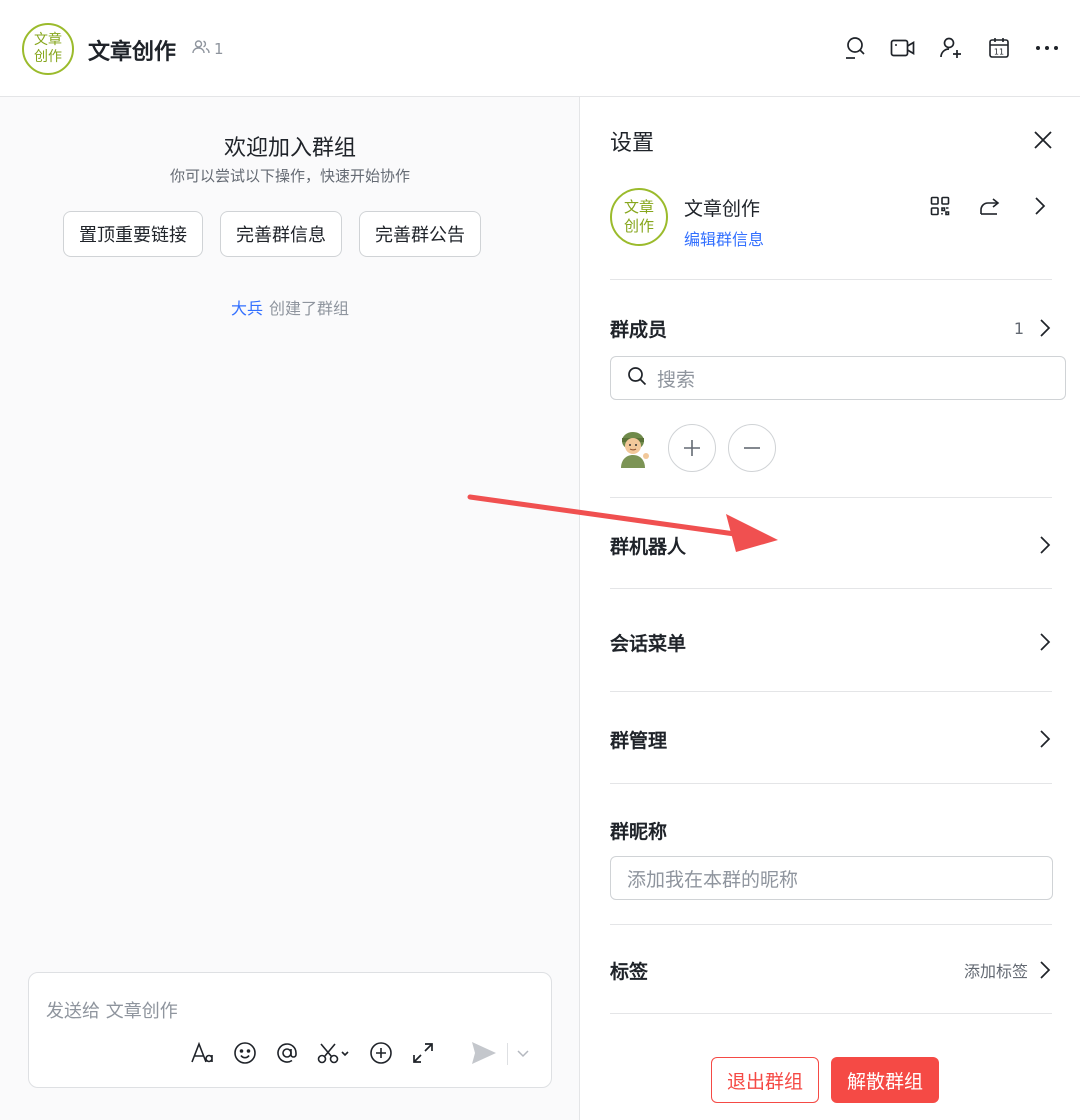 This screenshot has width=1080, height=1120. Describe the element at coordinates (831, 830) in the screenshot. I see `nickname-row: 群昵称` at that location.